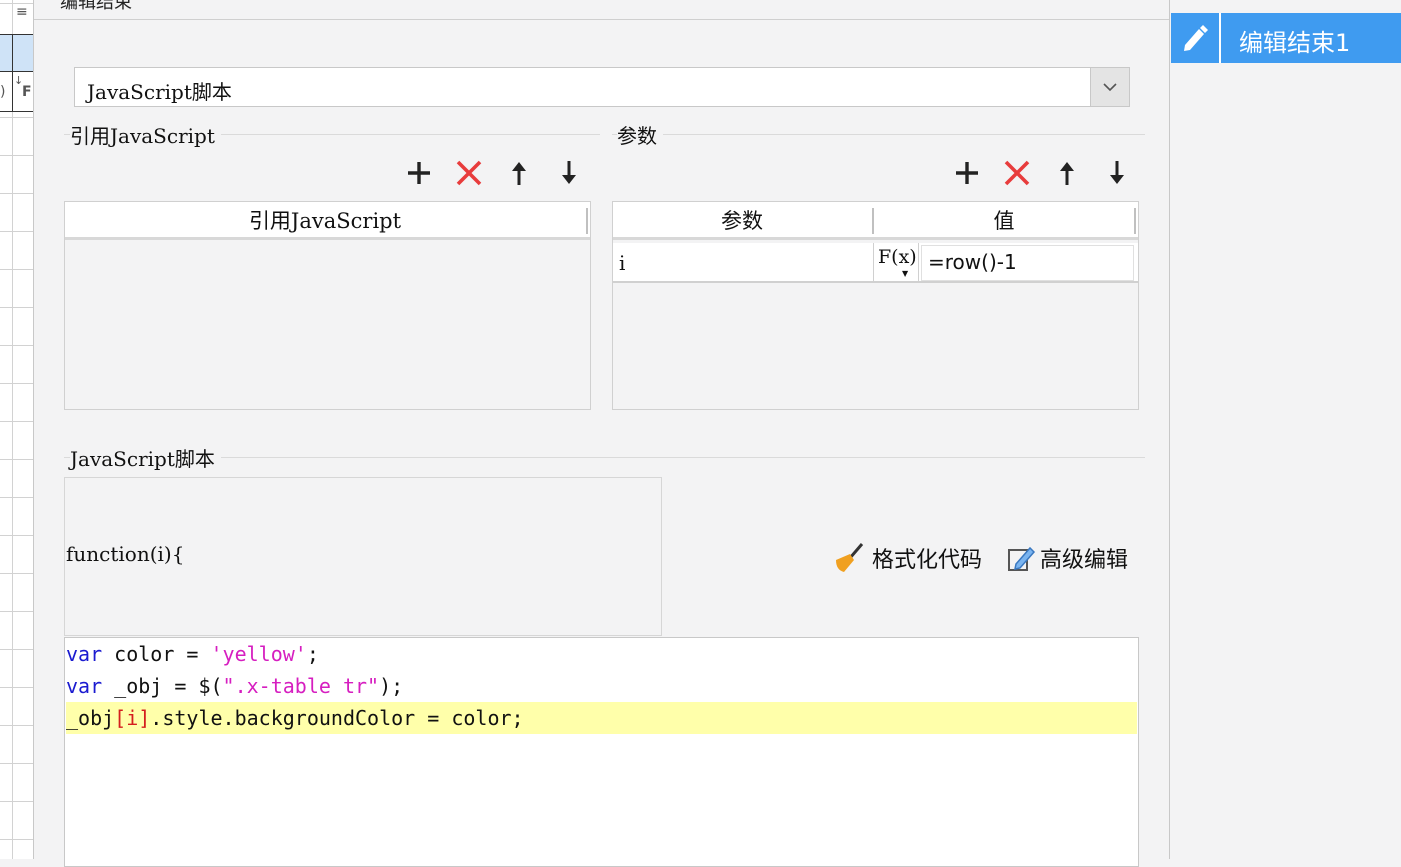 This screenshot has height=867, width=1401. What do you see at coordinates (159, 92) in the screenshot?
I see `event-type-value: JavaScript脚本` at bounding box center [159, 92].